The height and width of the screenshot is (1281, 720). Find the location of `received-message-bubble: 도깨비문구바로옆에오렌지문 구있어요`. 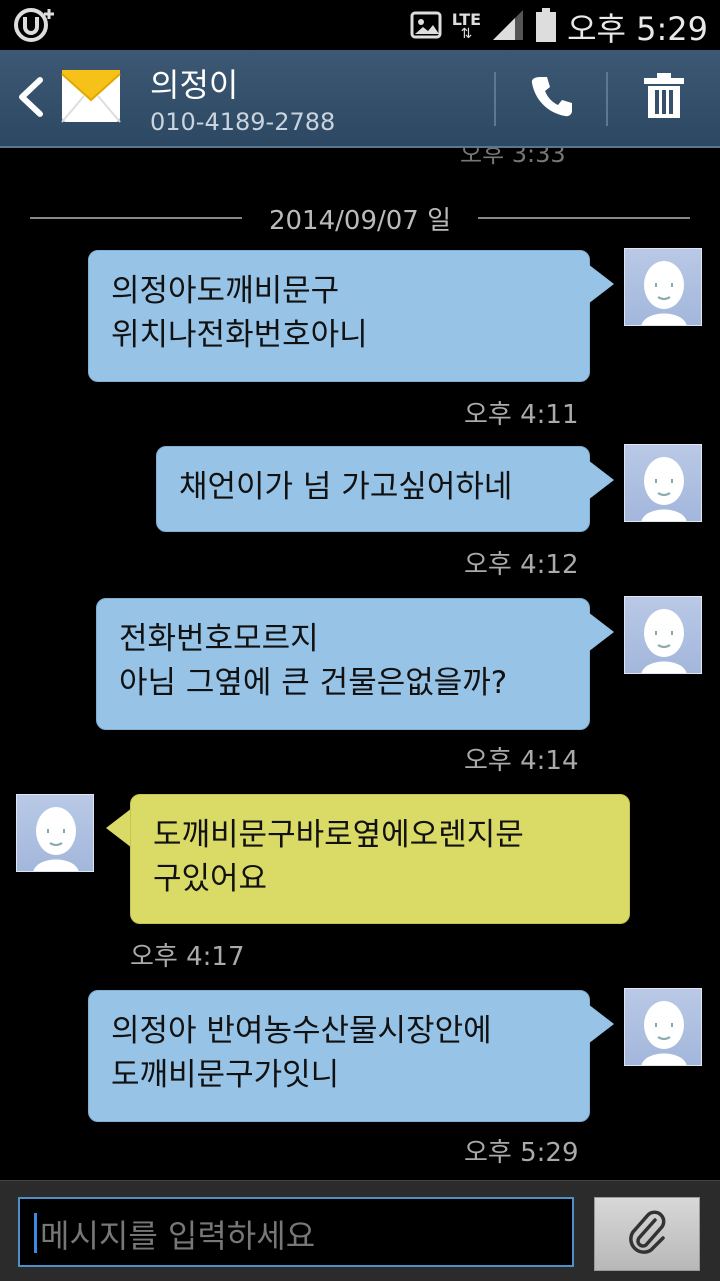

received-message-bubble: 도깨비문구바로옆에오렌지문 구있어요 is located at coordinates (380, 859).